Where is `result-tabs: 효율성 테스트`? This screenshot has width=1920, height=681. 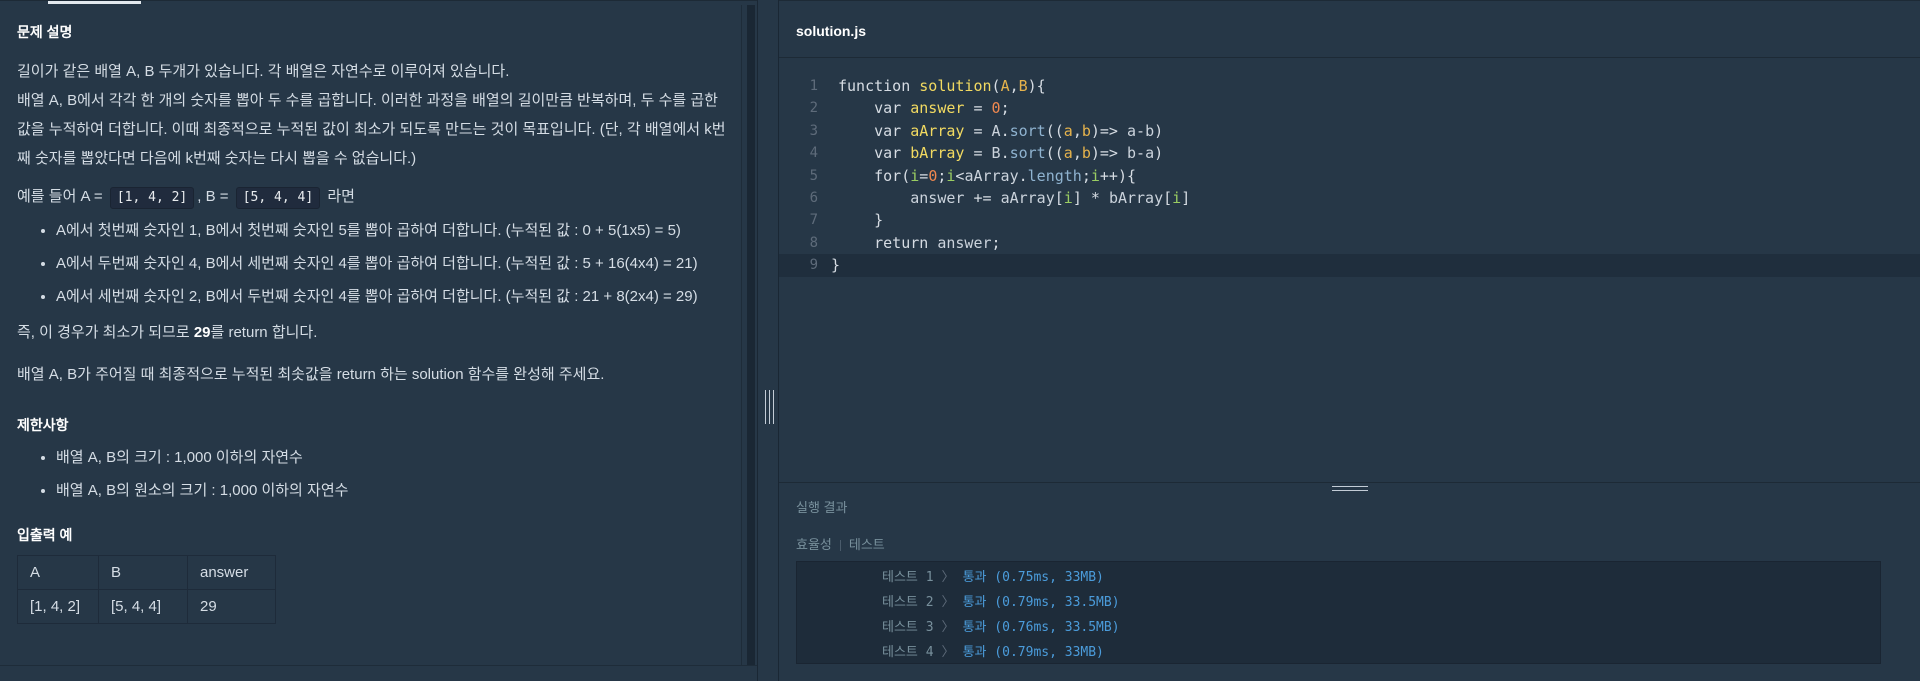
result-tabs: 효율성 테스트 is located at coordinates (840, 545).